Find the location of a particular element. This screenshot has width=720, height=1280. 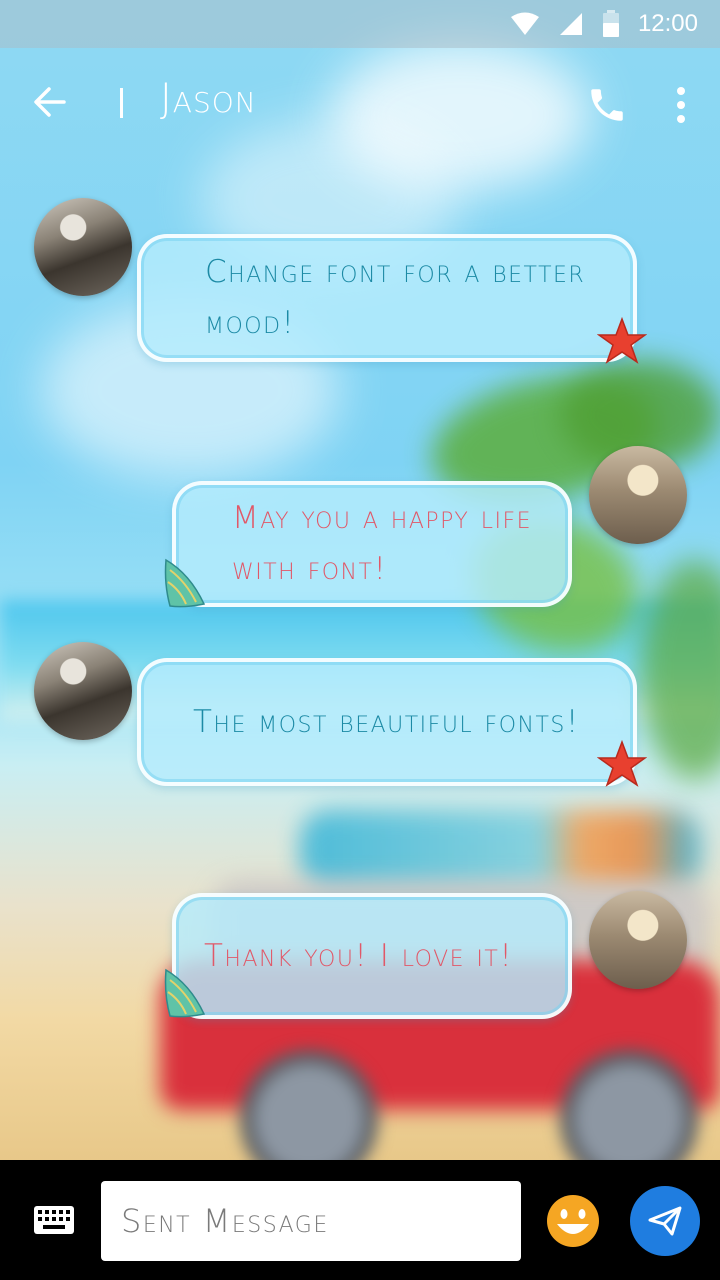

message-text: Change font for a better mood! is located at coordinates (395, 297).